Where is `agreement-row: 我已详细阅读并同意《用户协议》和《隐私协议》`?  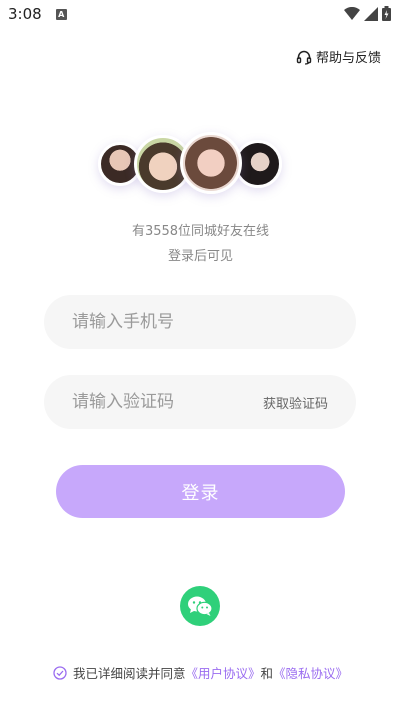 agreement-row: 我已详细阅读并同意《用户协议》和《隐私协议》 is located at coordinates (200, 672).